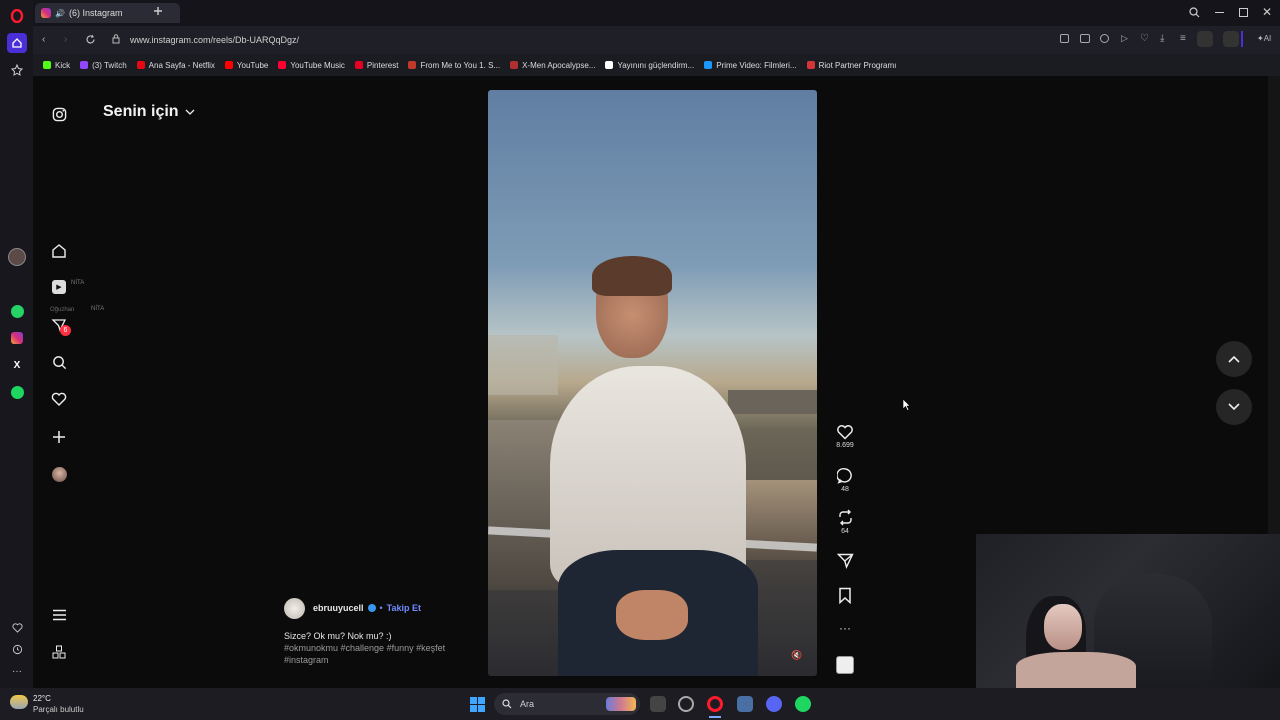  Describe the element at coordinates (1144, 38) in the screenshot. I see `heart-outline-icon: ♡` at that location.